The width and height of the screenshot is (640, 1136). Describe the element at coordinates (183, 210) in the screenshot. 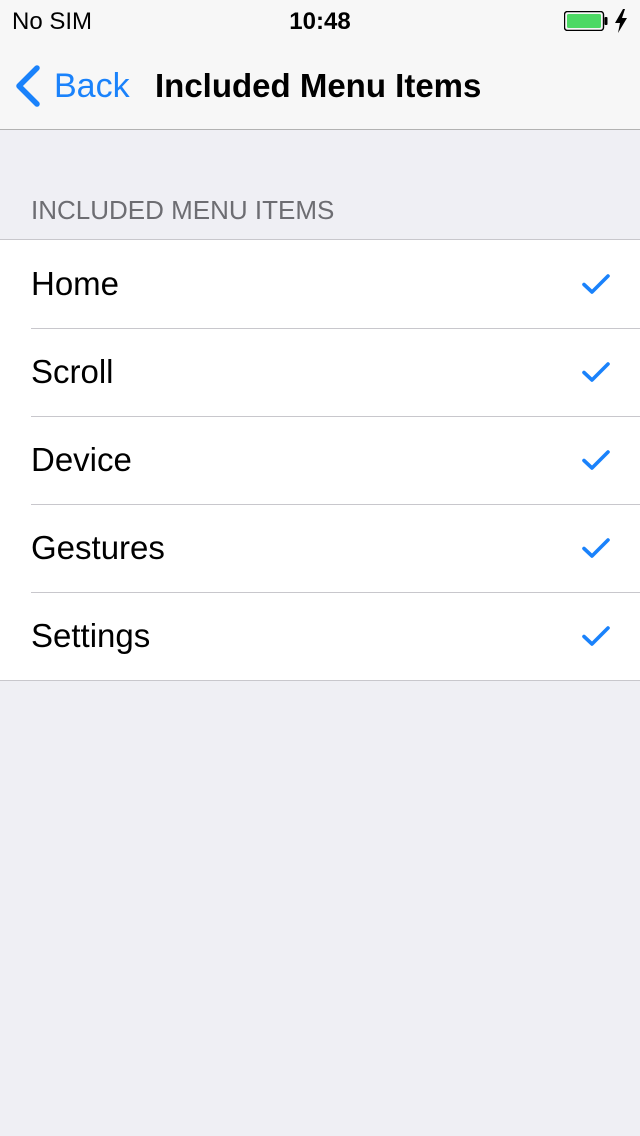

I see `section-header: INCLUDED MENU ITEMS` at that location.